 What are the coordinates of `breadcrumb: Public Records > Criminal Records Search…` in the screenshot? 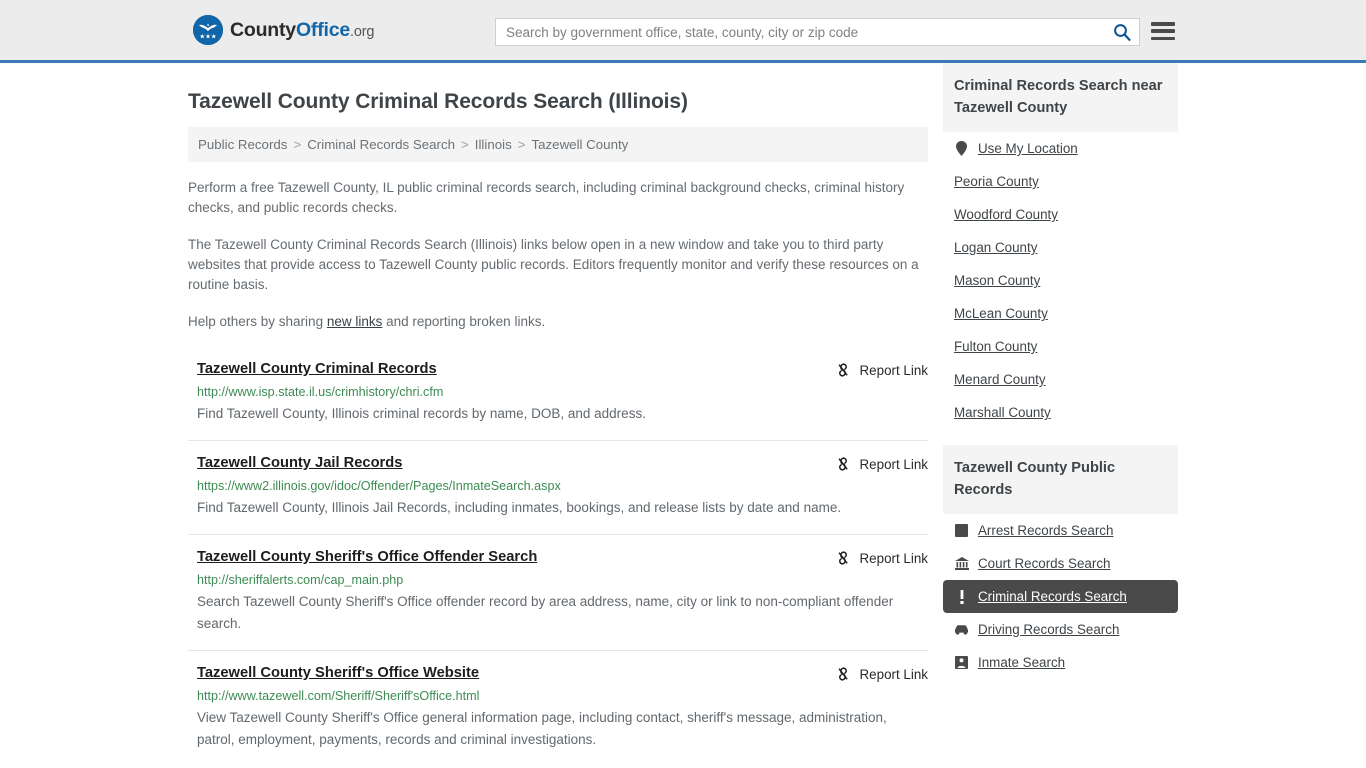 It's located at (558, 144).